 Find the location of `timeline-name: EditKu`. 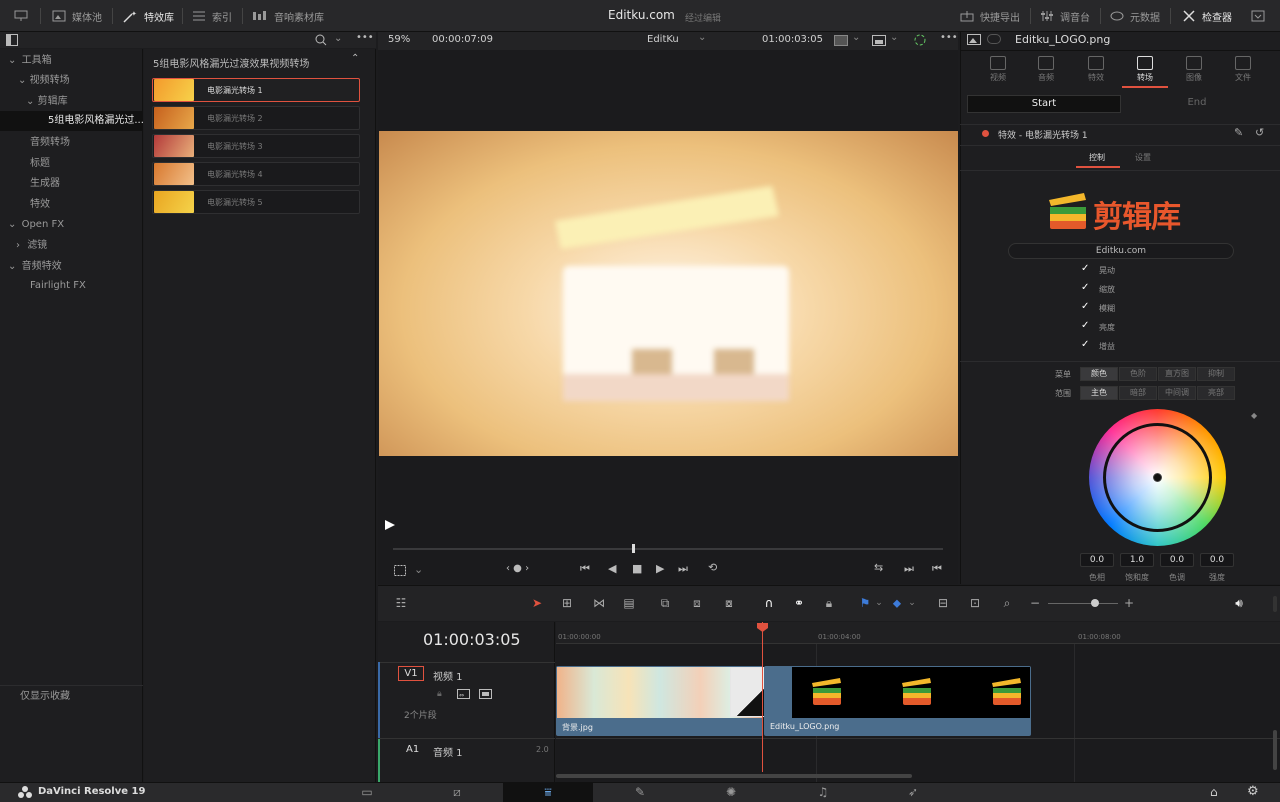

timeline-name: EditKu is located at coordinates (663, 39).